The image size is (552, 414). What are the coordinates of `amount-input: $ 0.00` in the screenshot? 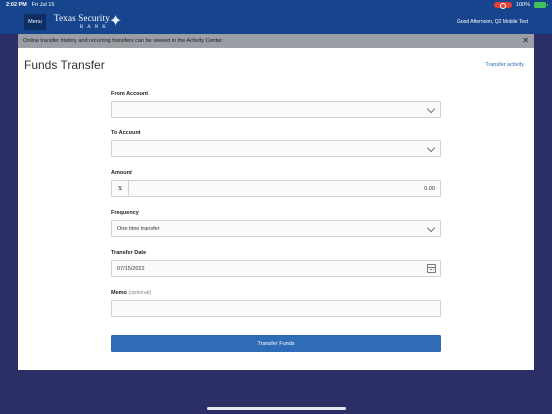 It's located at (276, 188).